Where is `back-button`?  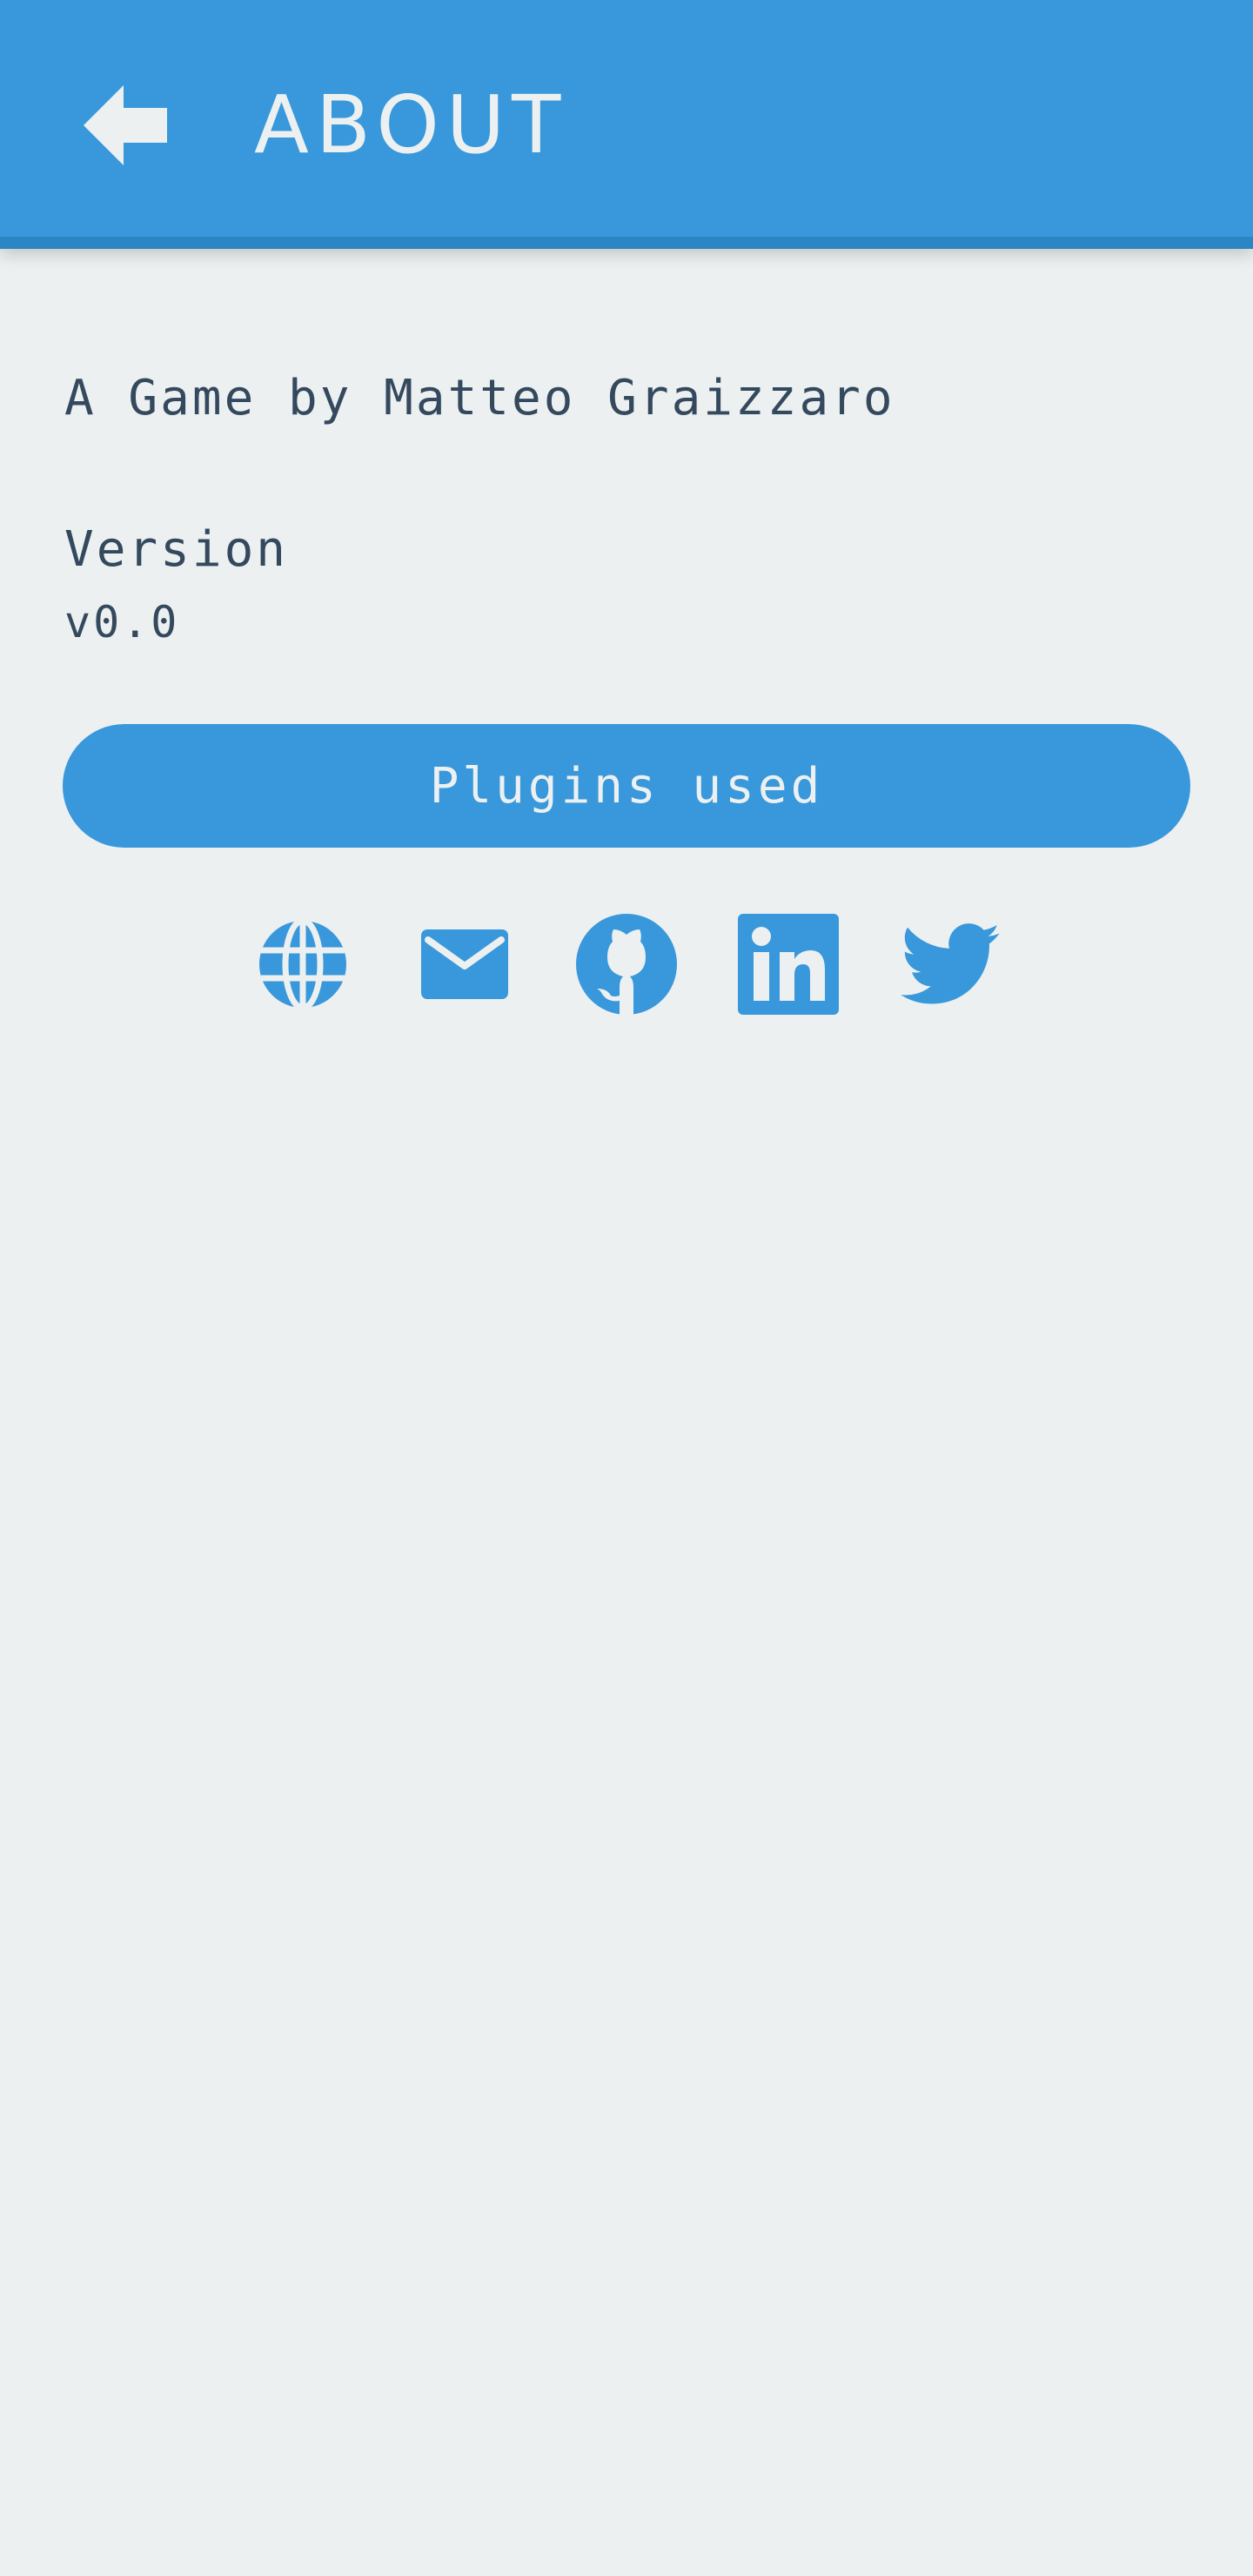 back-button is located at coordinates (124, 126).